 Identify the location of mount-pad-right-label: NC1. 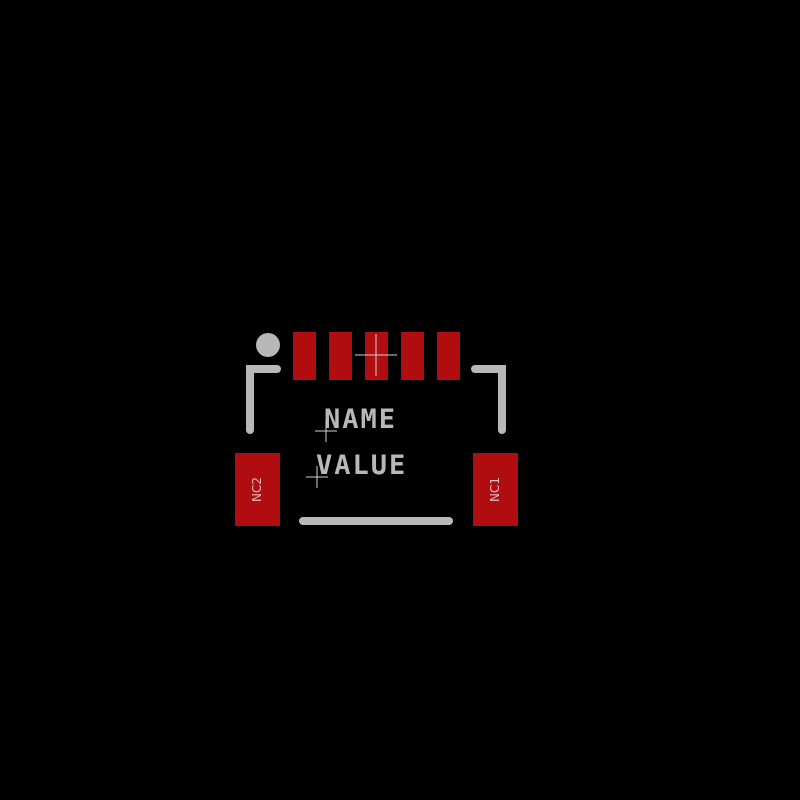
(495, 489).